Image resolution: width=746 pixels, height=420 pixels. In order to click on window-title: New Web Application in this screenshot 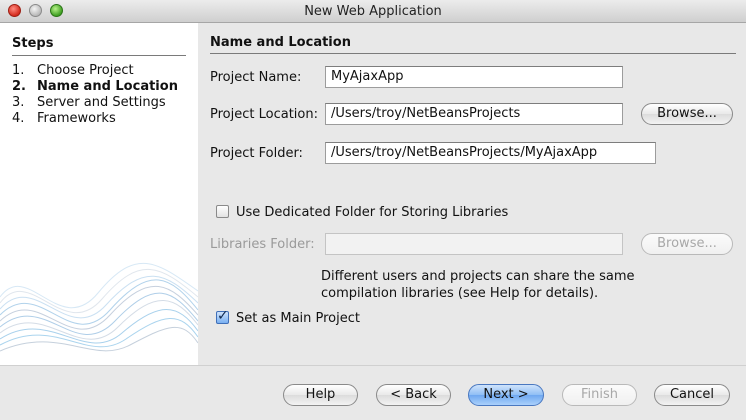, I will do `click(373, 11)`.